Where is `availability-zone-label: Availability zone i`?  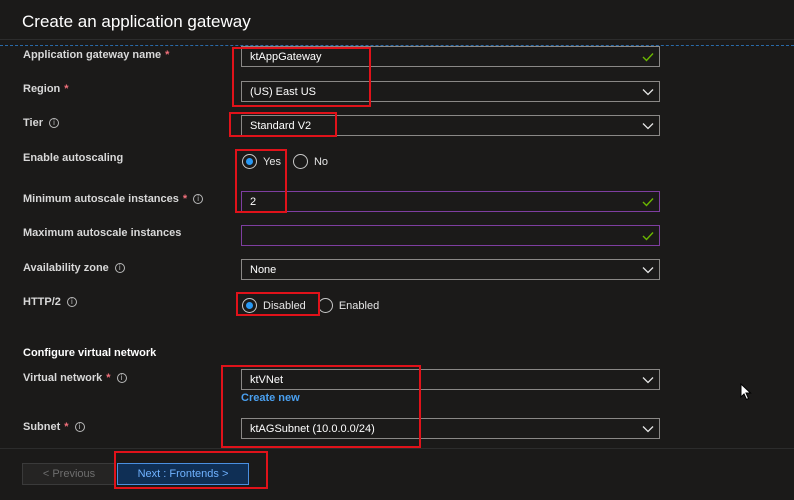 availability-zone-label: Availability zone i is located at coordinates (74, 268).